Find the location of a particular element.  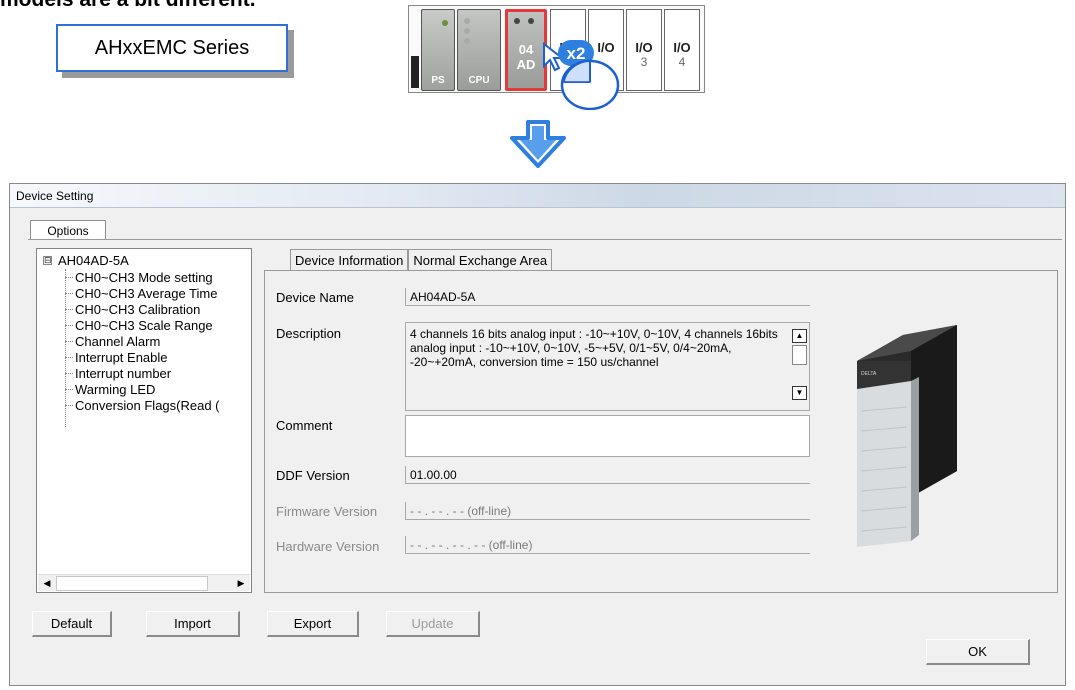

tree-item: Interrupt Enable is located at coordinates (116, 357).